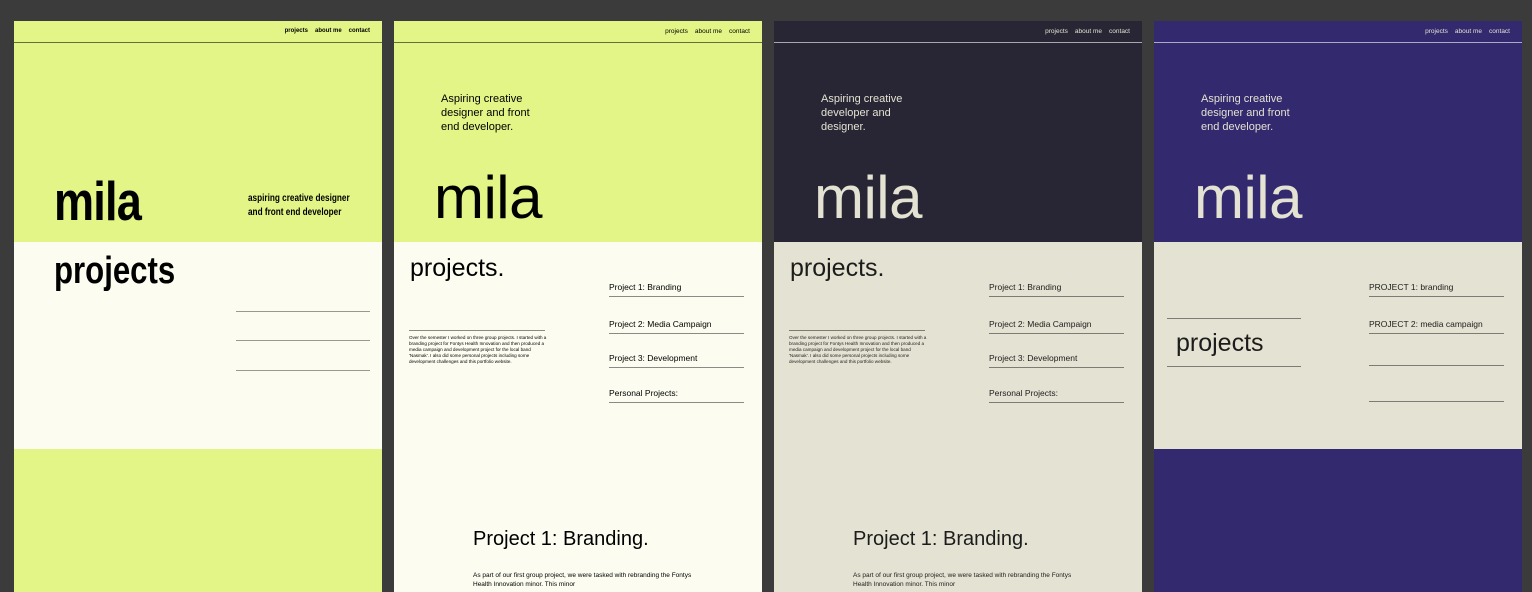 This screenshot has height=592, width=1532. What do you see at coordinates (1436, 326) in the screenshot?
I see `project-item-media: PROJECT 2: media campaign` at bounding box center [1436, 326].